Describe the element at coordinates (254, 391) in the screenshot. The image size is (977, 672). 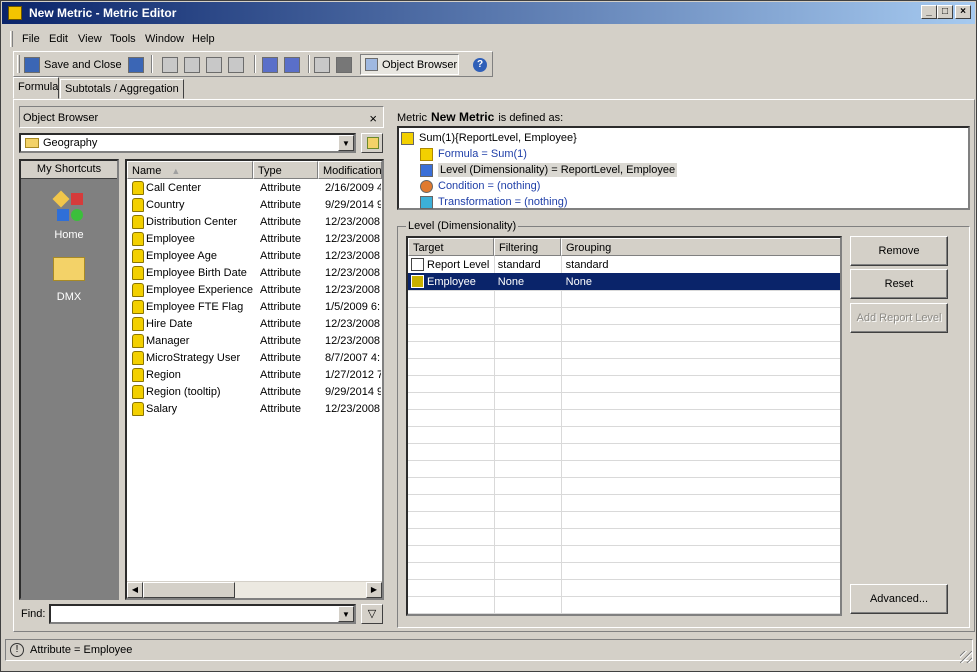
I see `list-item: Region (tooltip) Attribute 9/29/2014 9` at that location.